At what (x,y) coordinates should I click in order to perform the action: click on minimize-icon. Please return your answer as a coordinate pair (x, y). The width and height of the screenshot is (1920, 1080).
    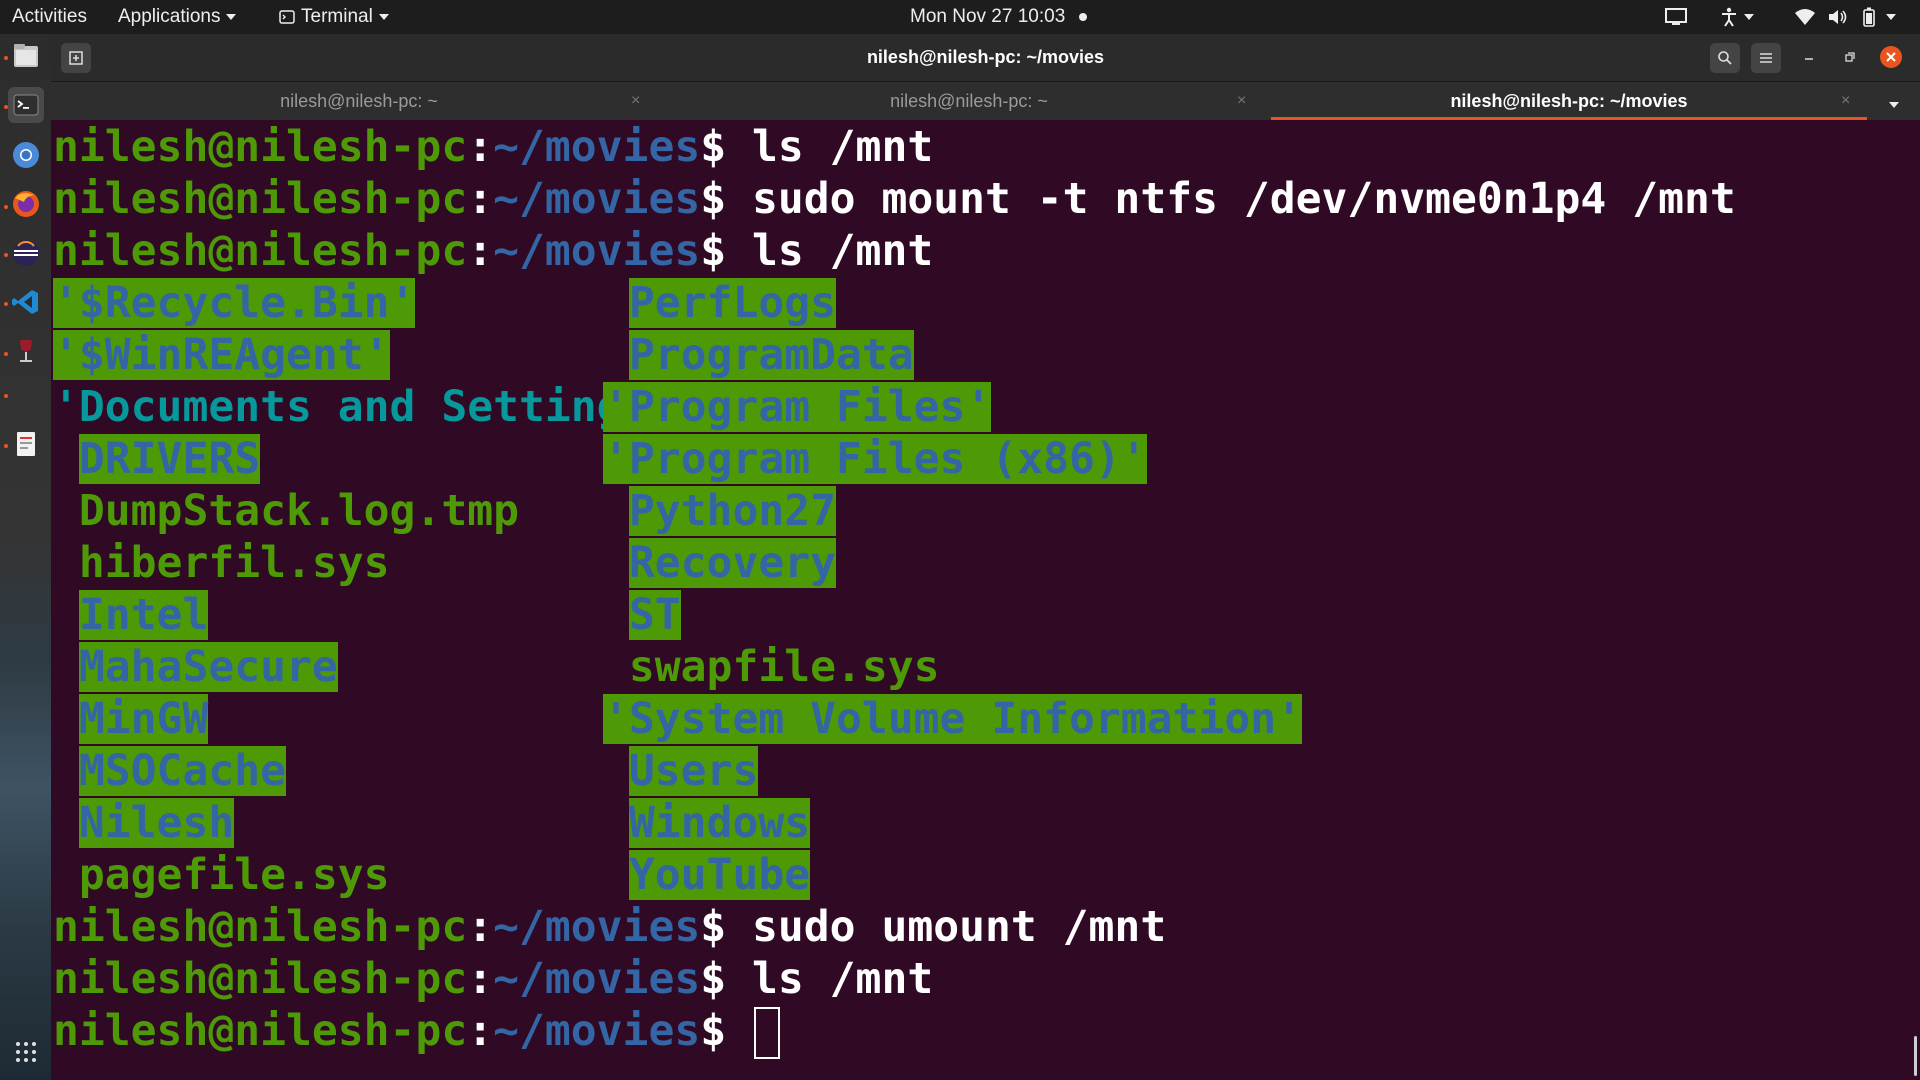
    Looking at the image, I should click on (1809, 59).